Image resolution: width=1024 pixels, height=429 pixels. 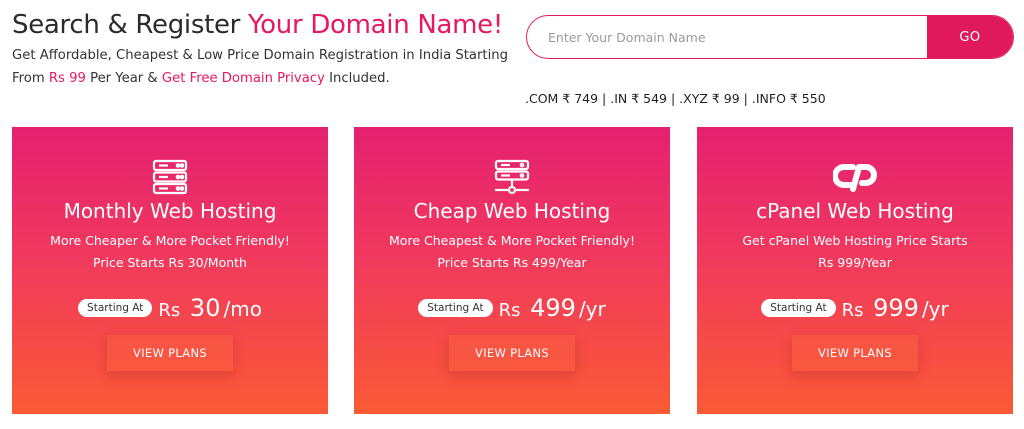 What do you see at coordinates (130, 25) in the screenshot?
I see `title-prefix: Search & Register` at bounding box center [130, 25].